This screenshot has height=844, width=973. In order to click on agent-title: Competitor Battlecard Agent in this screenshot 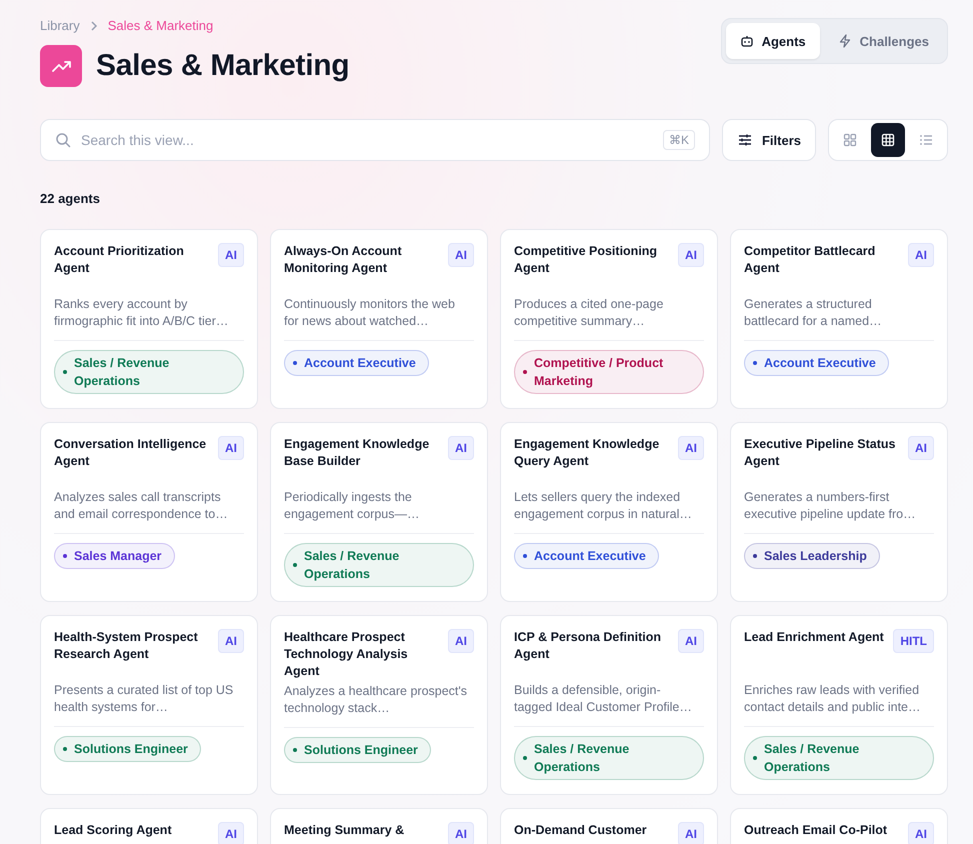, I will do `click(810, 260)`.